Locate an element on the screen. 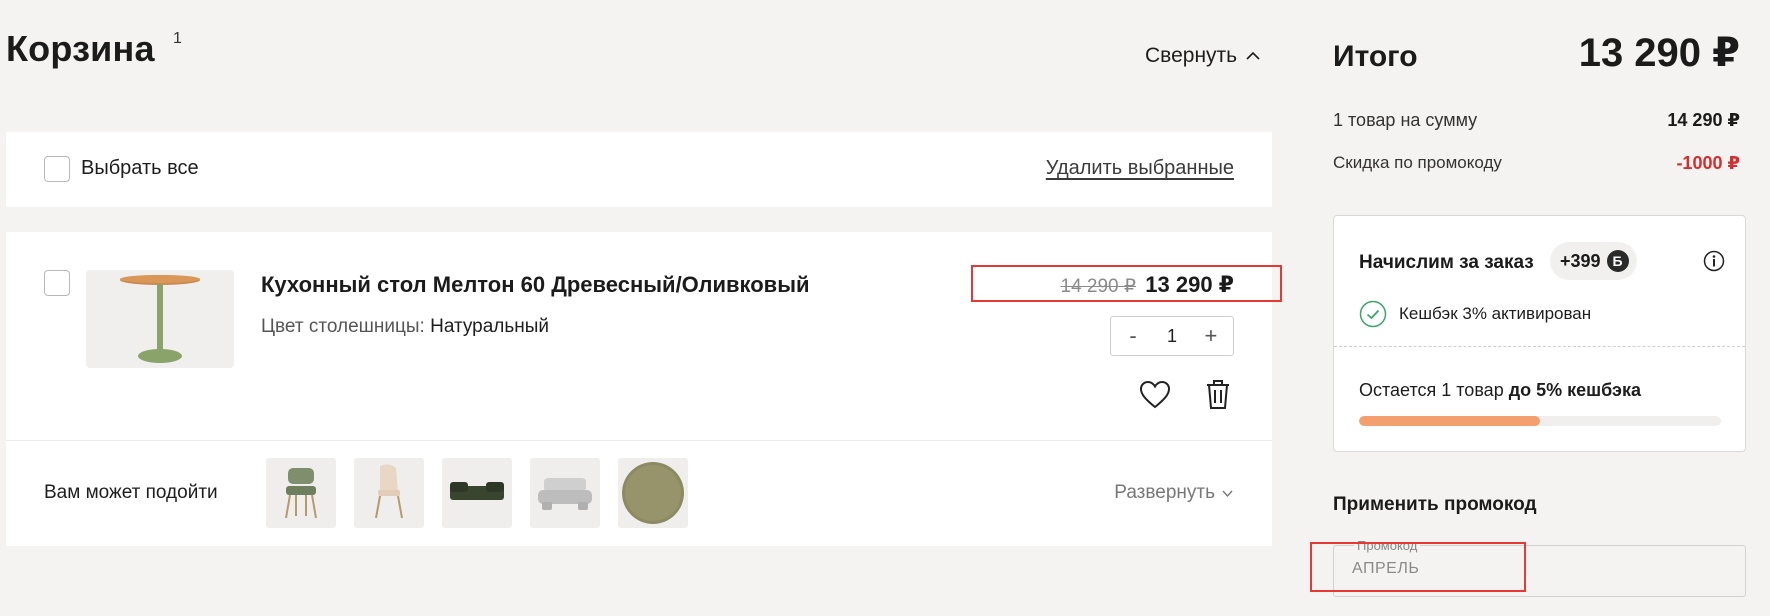 The image size is (1770, 616). green-chair-thumb is located at coordinates (301, 493).